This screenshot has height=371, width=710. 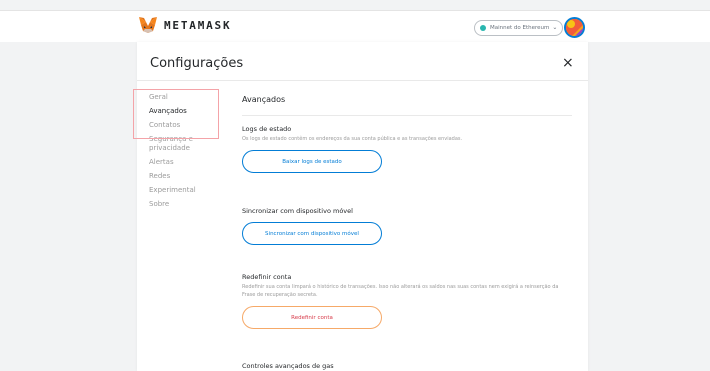 What do you see at coordinates (189, 165) in the screenshot?
I see `nav-item-alerts: Alertas` at bounding box center [189, 165].